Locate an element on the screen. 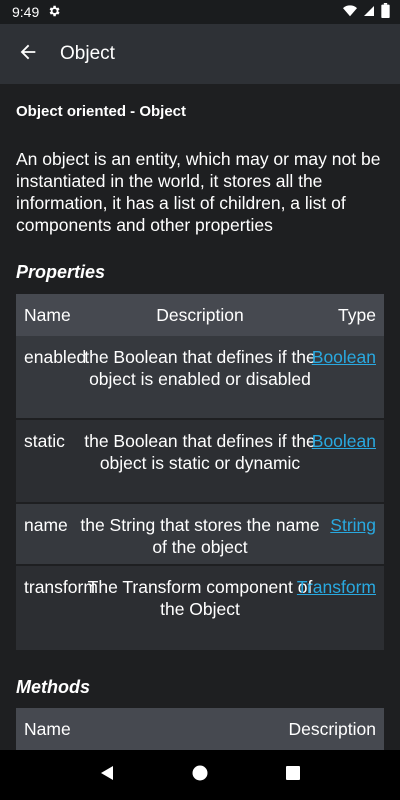 The width and height of the screenshot is (400, 800). nav-home-button is located at coordinates (200, 775).